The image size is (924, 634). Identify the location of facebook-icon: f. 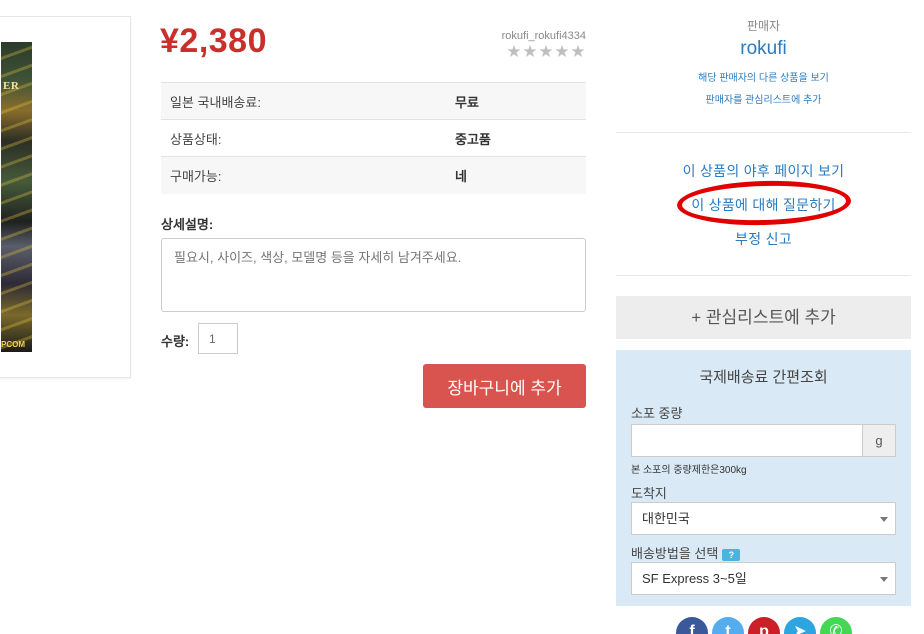
(692, 625).